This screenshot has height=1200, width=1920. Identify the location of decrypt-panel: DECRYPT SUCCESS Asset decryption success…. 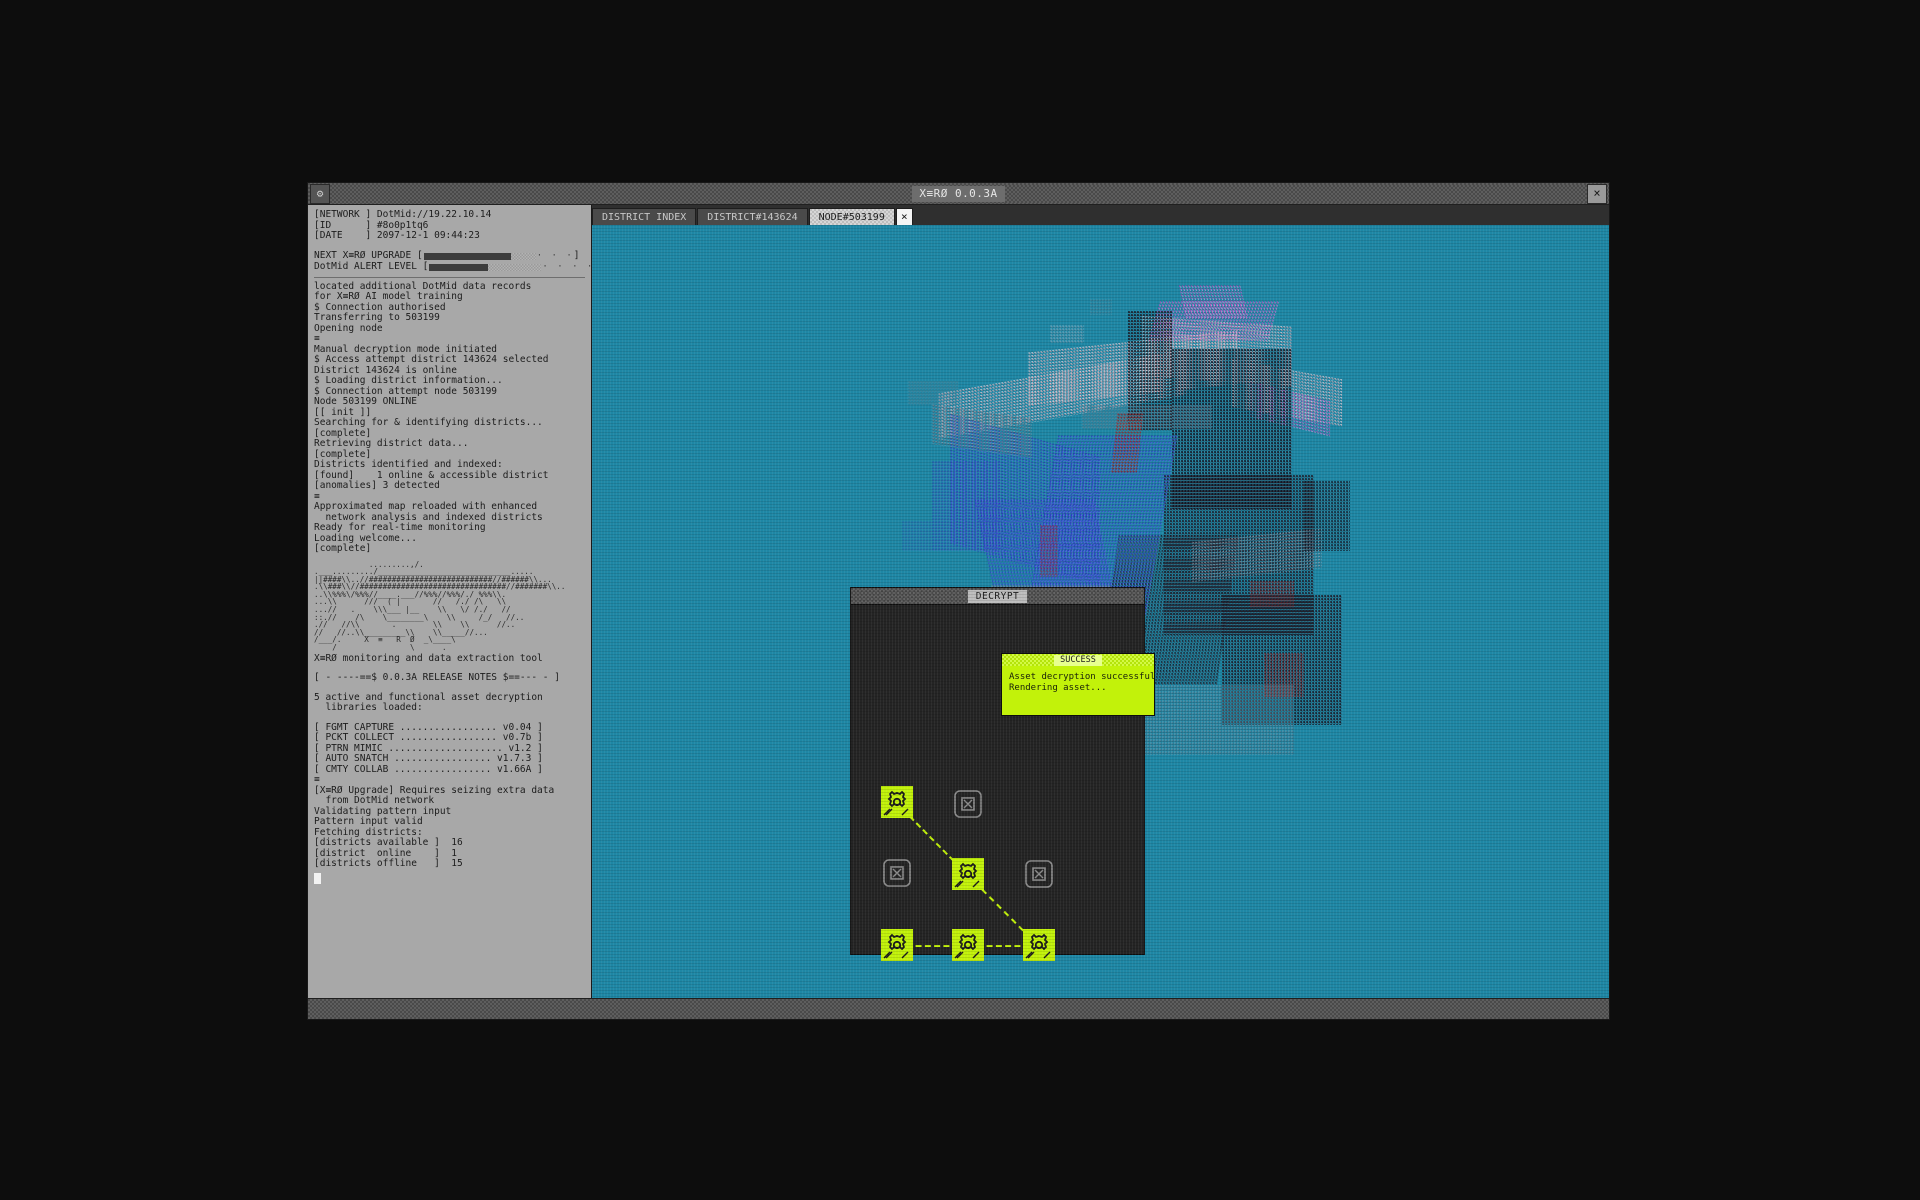
(1002, 774).